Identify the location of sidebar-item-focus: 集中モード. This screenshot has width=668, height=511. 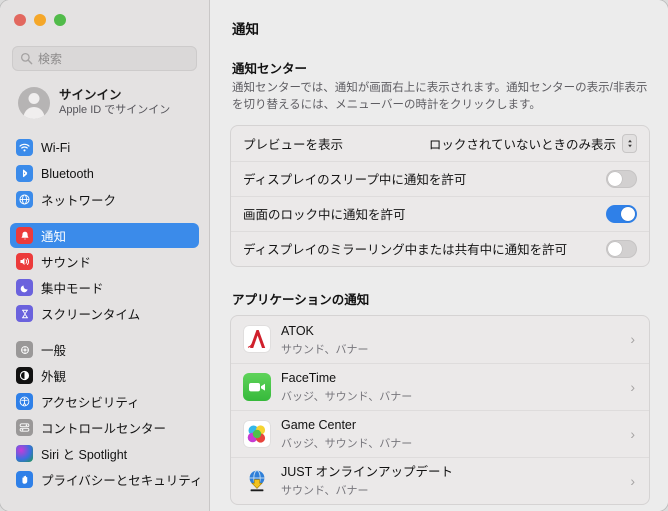
(104, 287).